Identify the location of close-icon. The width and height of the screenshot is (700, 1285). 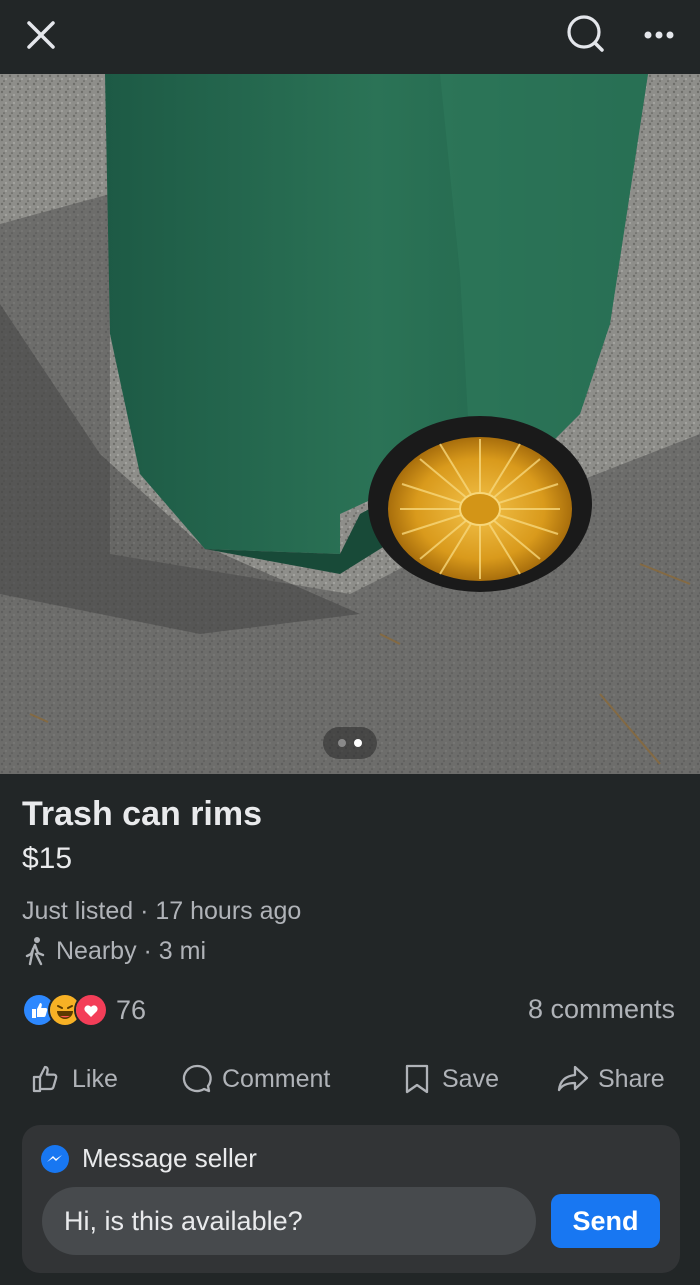
(41, 35).